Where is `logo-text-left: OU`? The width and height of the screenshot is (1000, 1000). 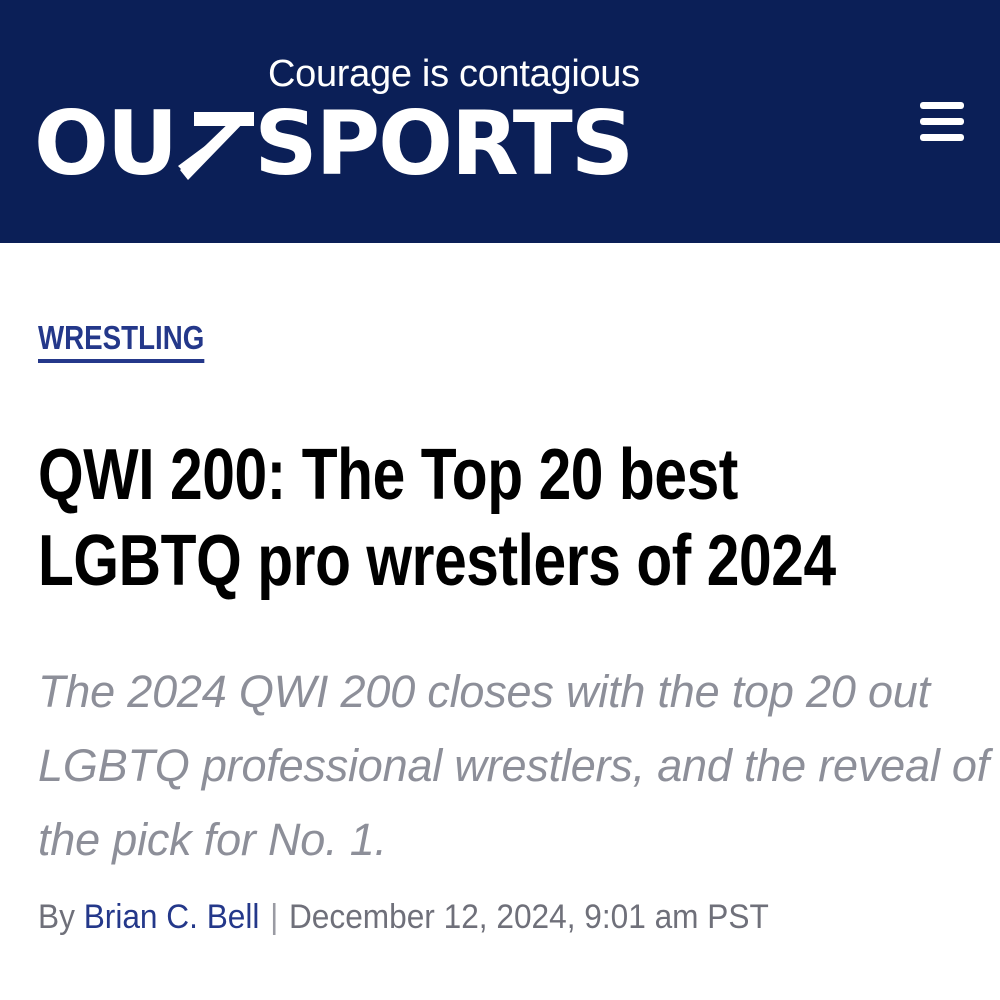
logo-text-left: OU is located at coordinates (106, 143).